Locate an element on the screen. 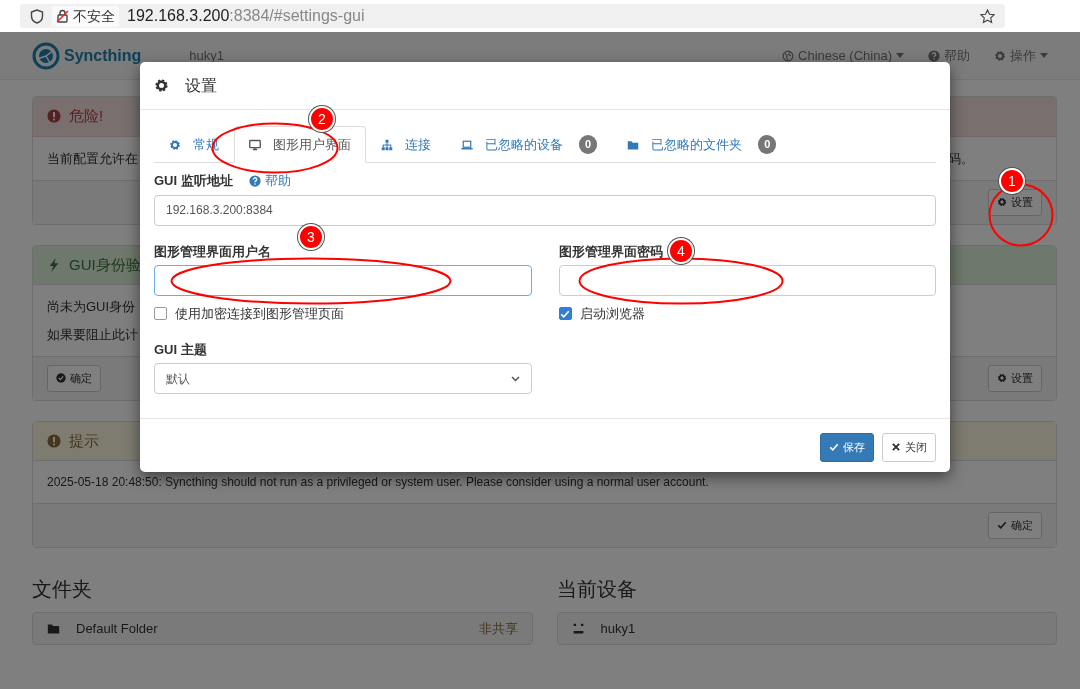  list-row: huky1 is located at coordinates (806, 628).